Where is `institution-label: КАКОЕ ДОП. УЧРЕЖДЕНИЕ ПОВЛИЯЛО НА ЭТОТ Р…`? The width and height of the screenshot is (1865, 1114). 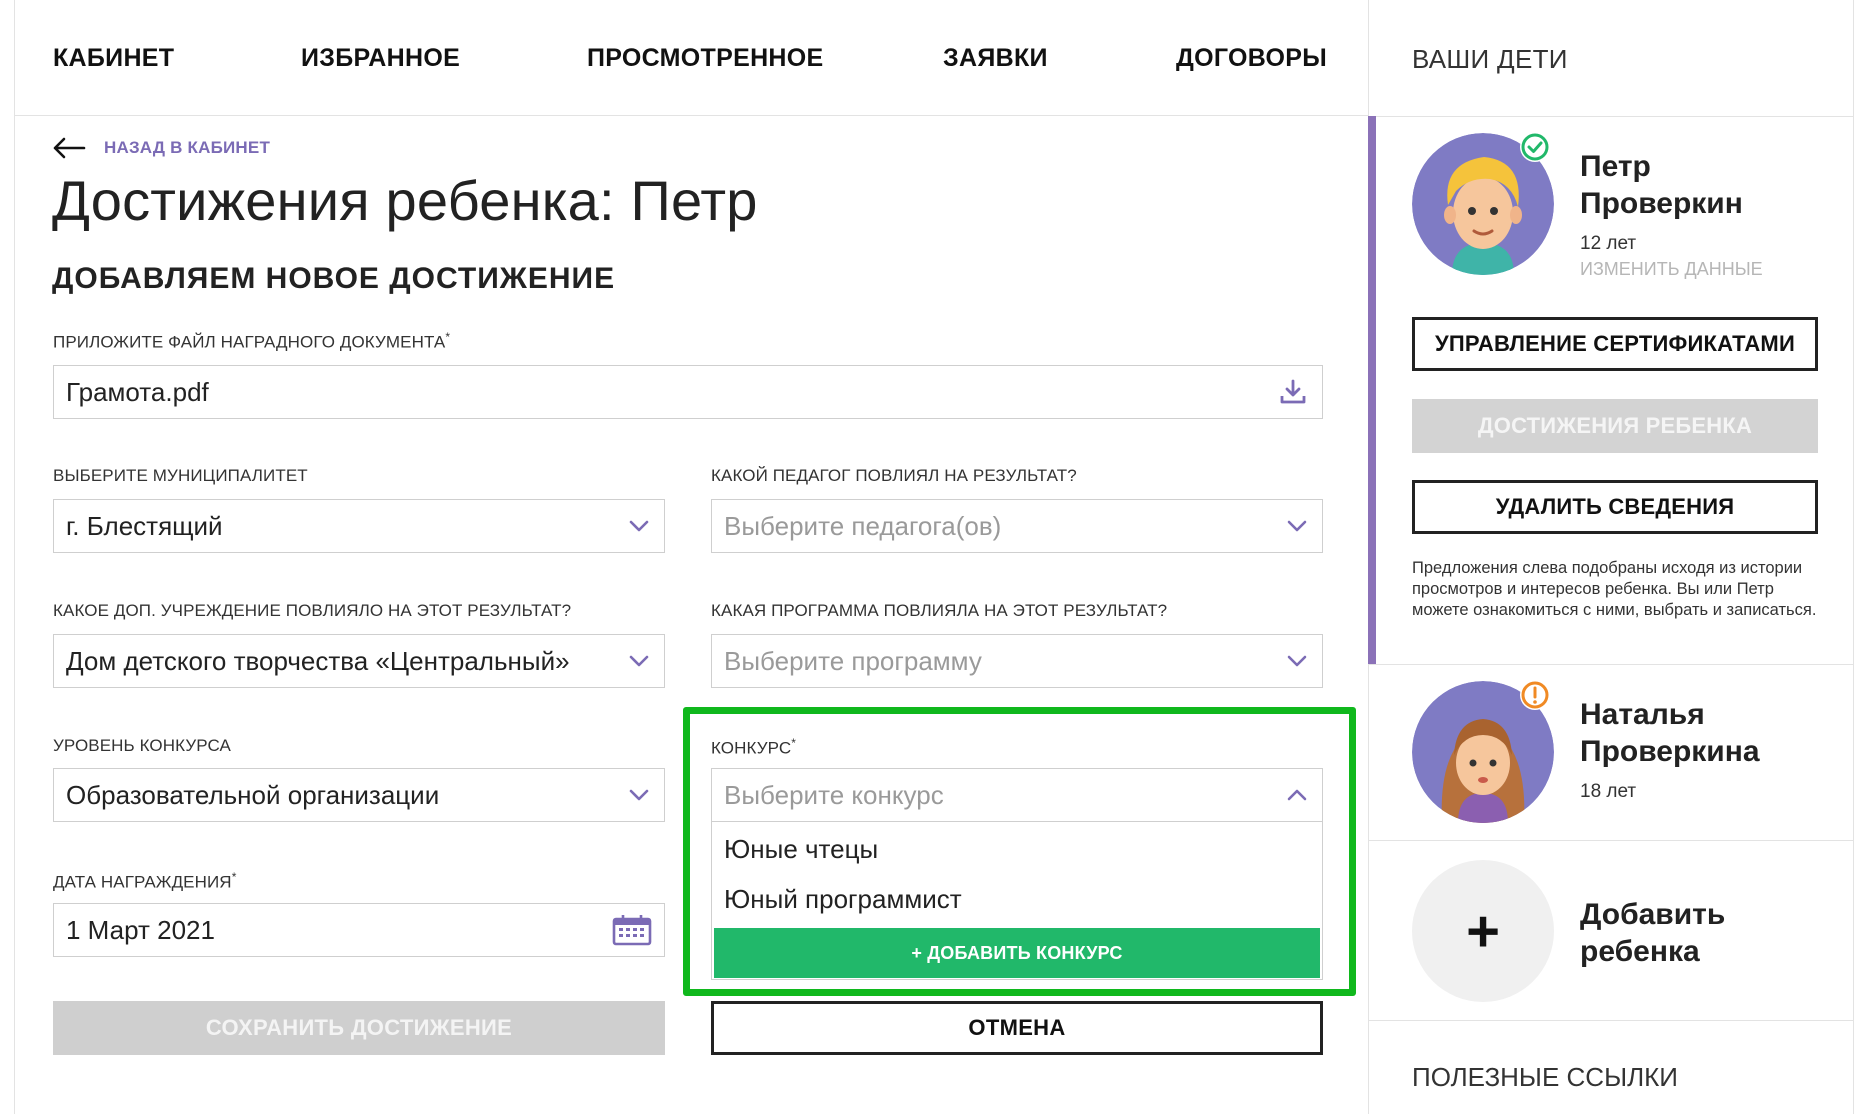
institution-label: КАКОЕ ДОП. УЧРЕЖДЕНИЕ ПОВЛИЯЛО НА ЭТОТ Р… is located at coordinates (312, 610).